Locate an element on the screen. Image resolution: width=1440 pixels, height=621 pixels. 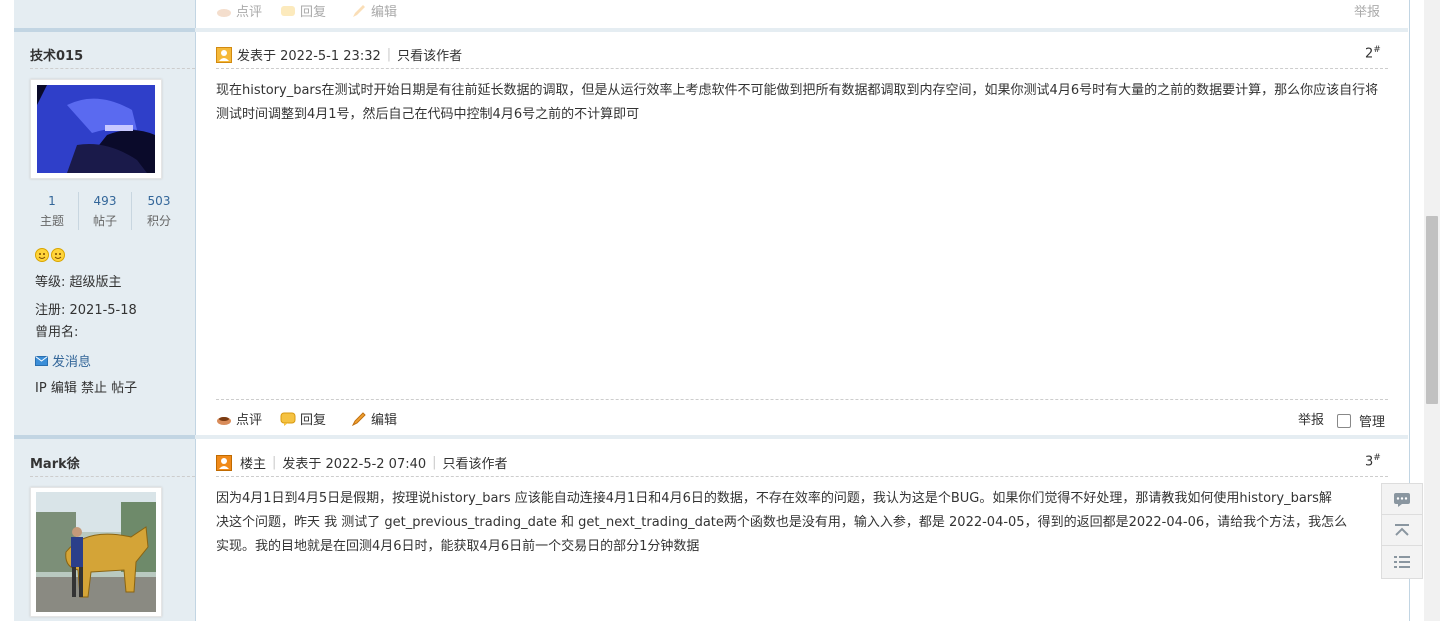
send-message-link: 发消息 is located at coordinates (63, 360).